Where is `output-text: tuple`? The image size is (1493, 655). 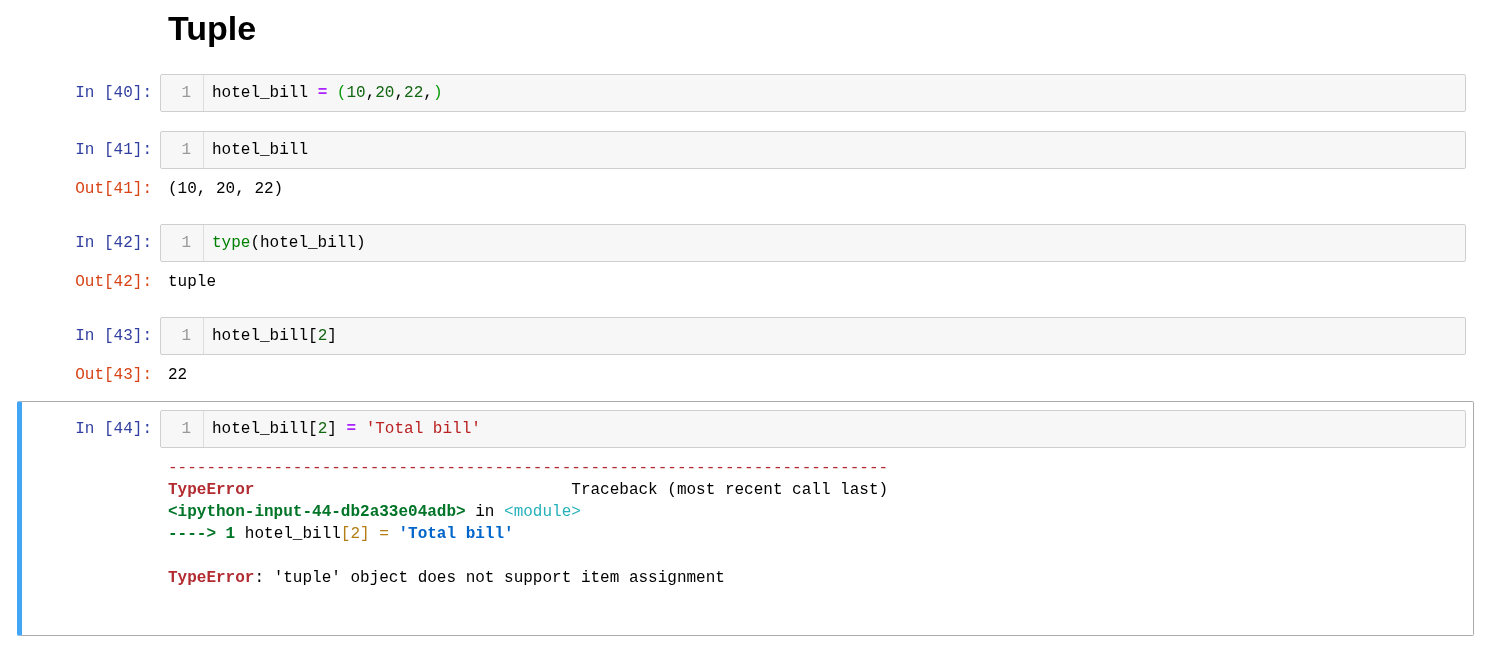
output-text: tuple is located at coordinates (191, 282).